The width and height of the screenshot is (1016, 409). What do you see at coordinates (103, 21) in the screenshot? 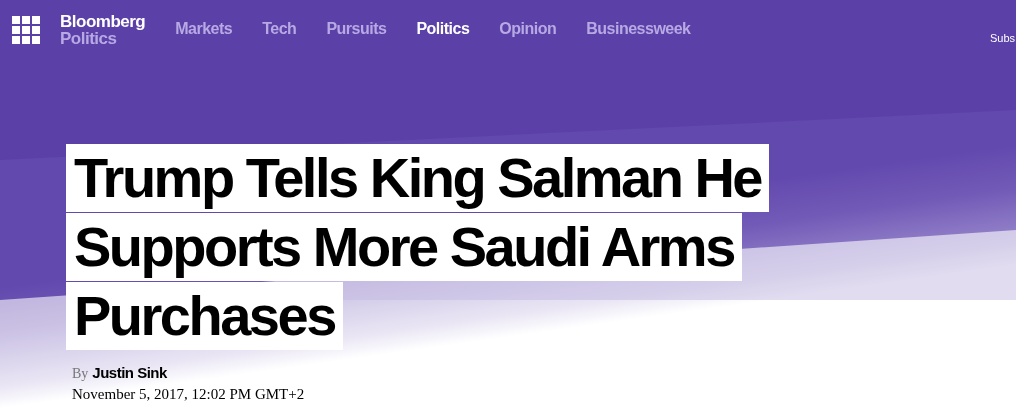
I see `brand-name: Bloomberg` at bounding box center [103, 21].